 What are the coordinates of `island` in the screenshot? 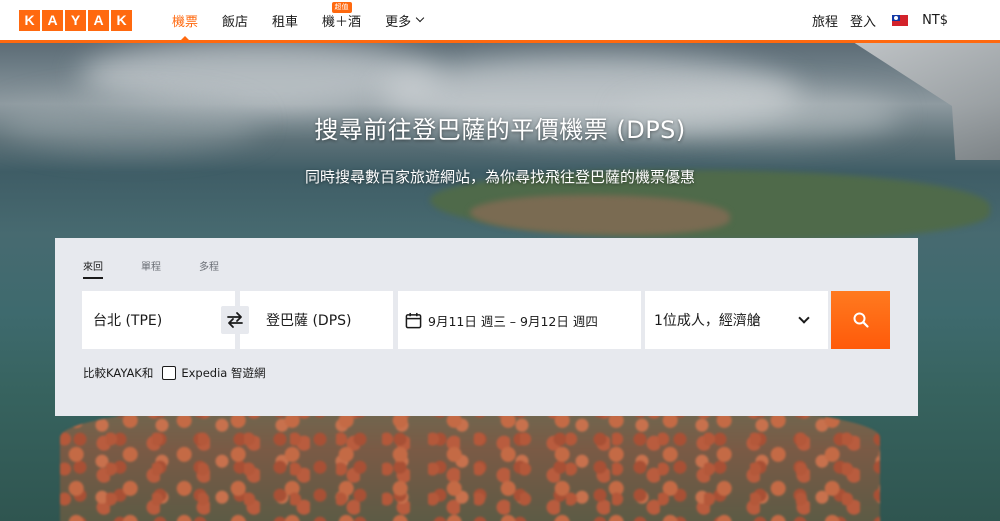 It's located at (600, 215).